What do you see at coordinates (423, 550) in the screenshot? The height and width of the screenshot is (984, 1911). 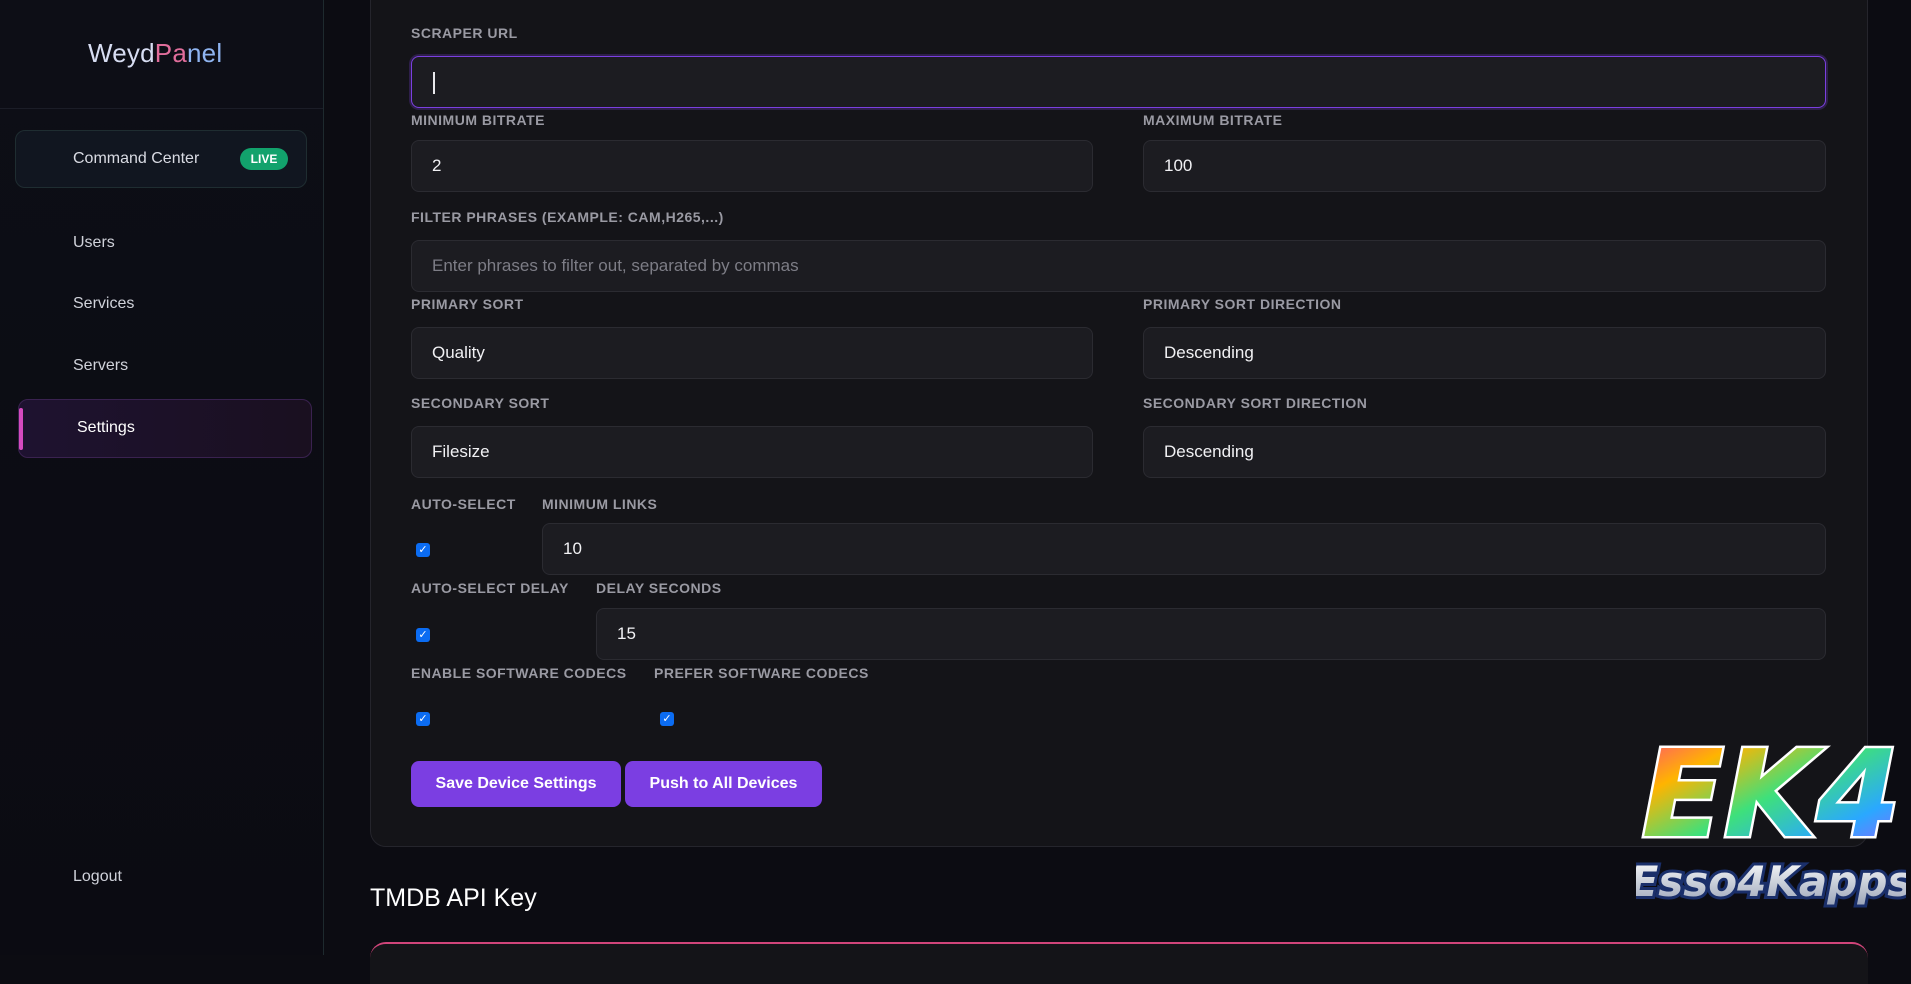 I see `auto-select-checkbox: ✓` at bounding box center [423, 550].